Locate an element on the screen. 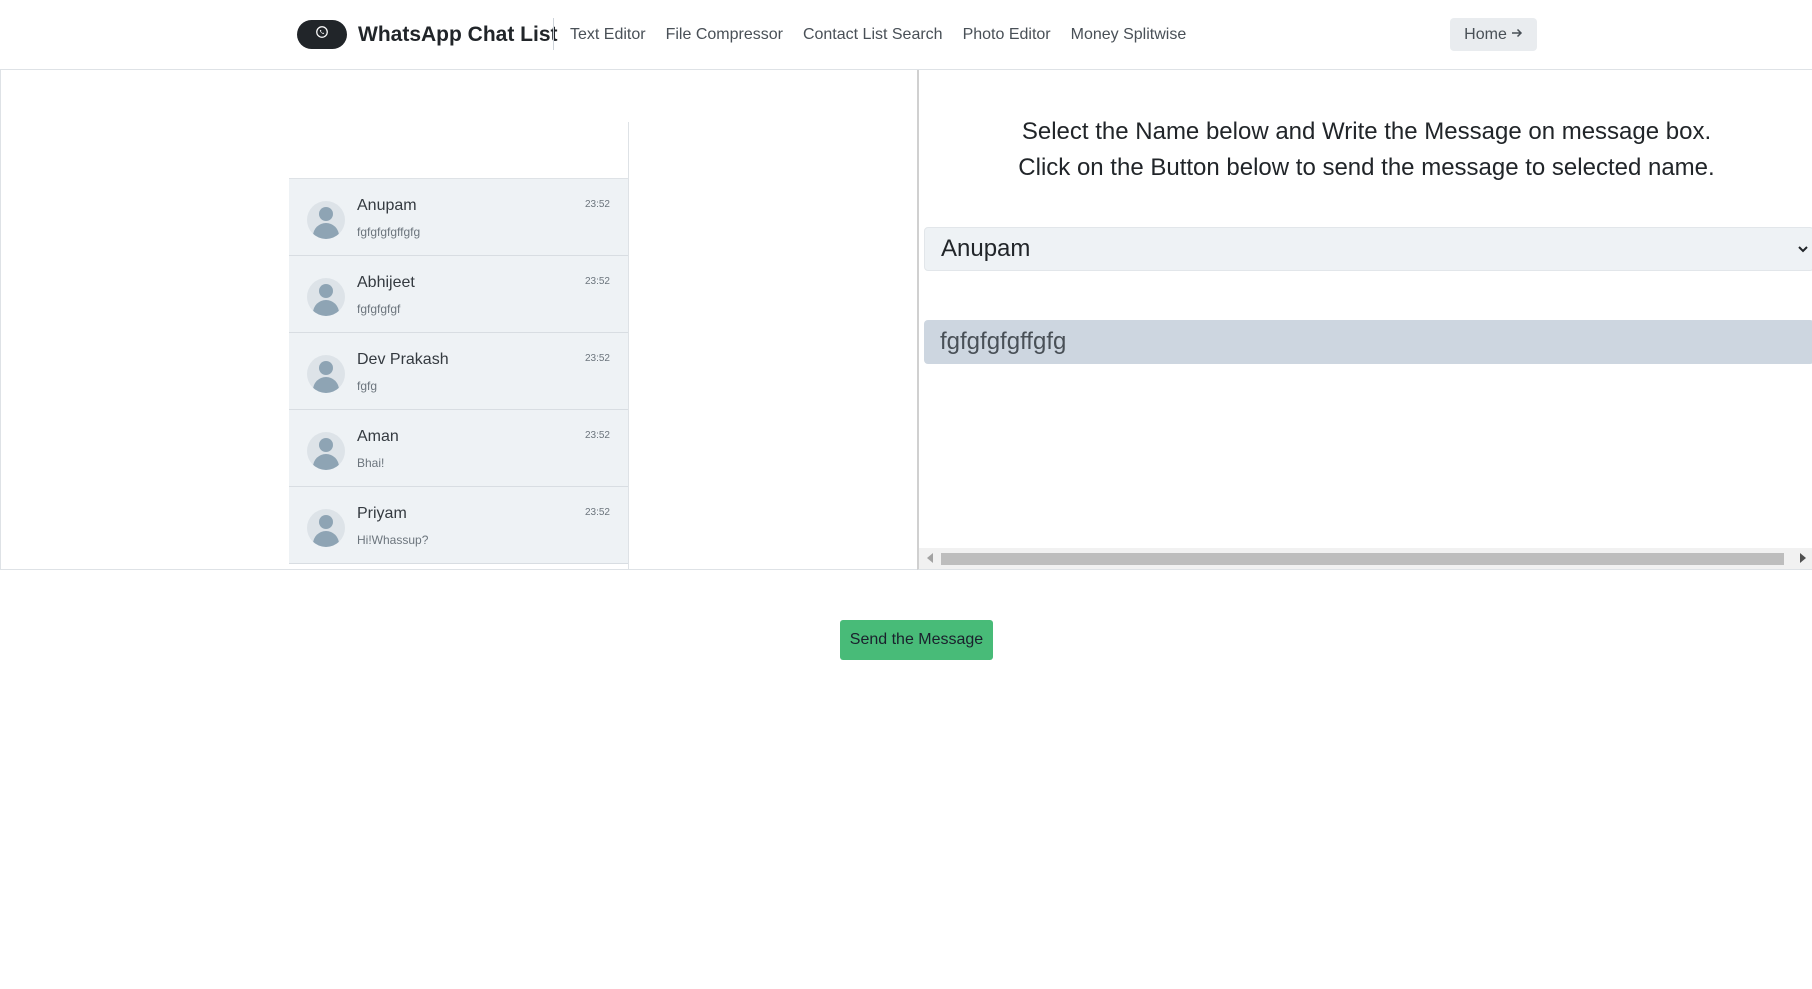  home-button: Home is located at coordinates (1493, 34).